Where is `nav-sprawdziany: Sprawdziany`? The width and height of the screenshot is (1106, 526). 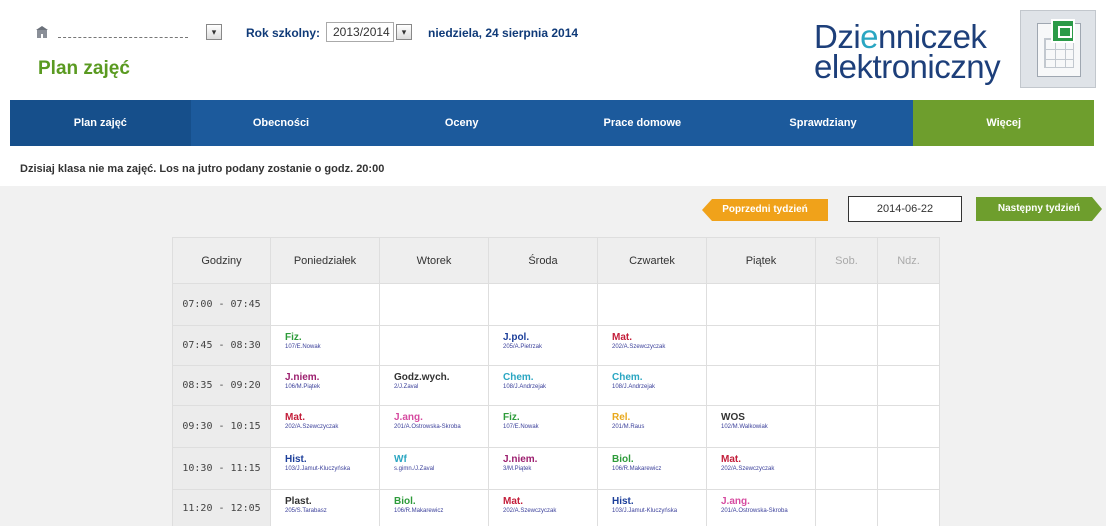 nav-sprawdziany: Sprawdziany is located at coordinates (823, 123).